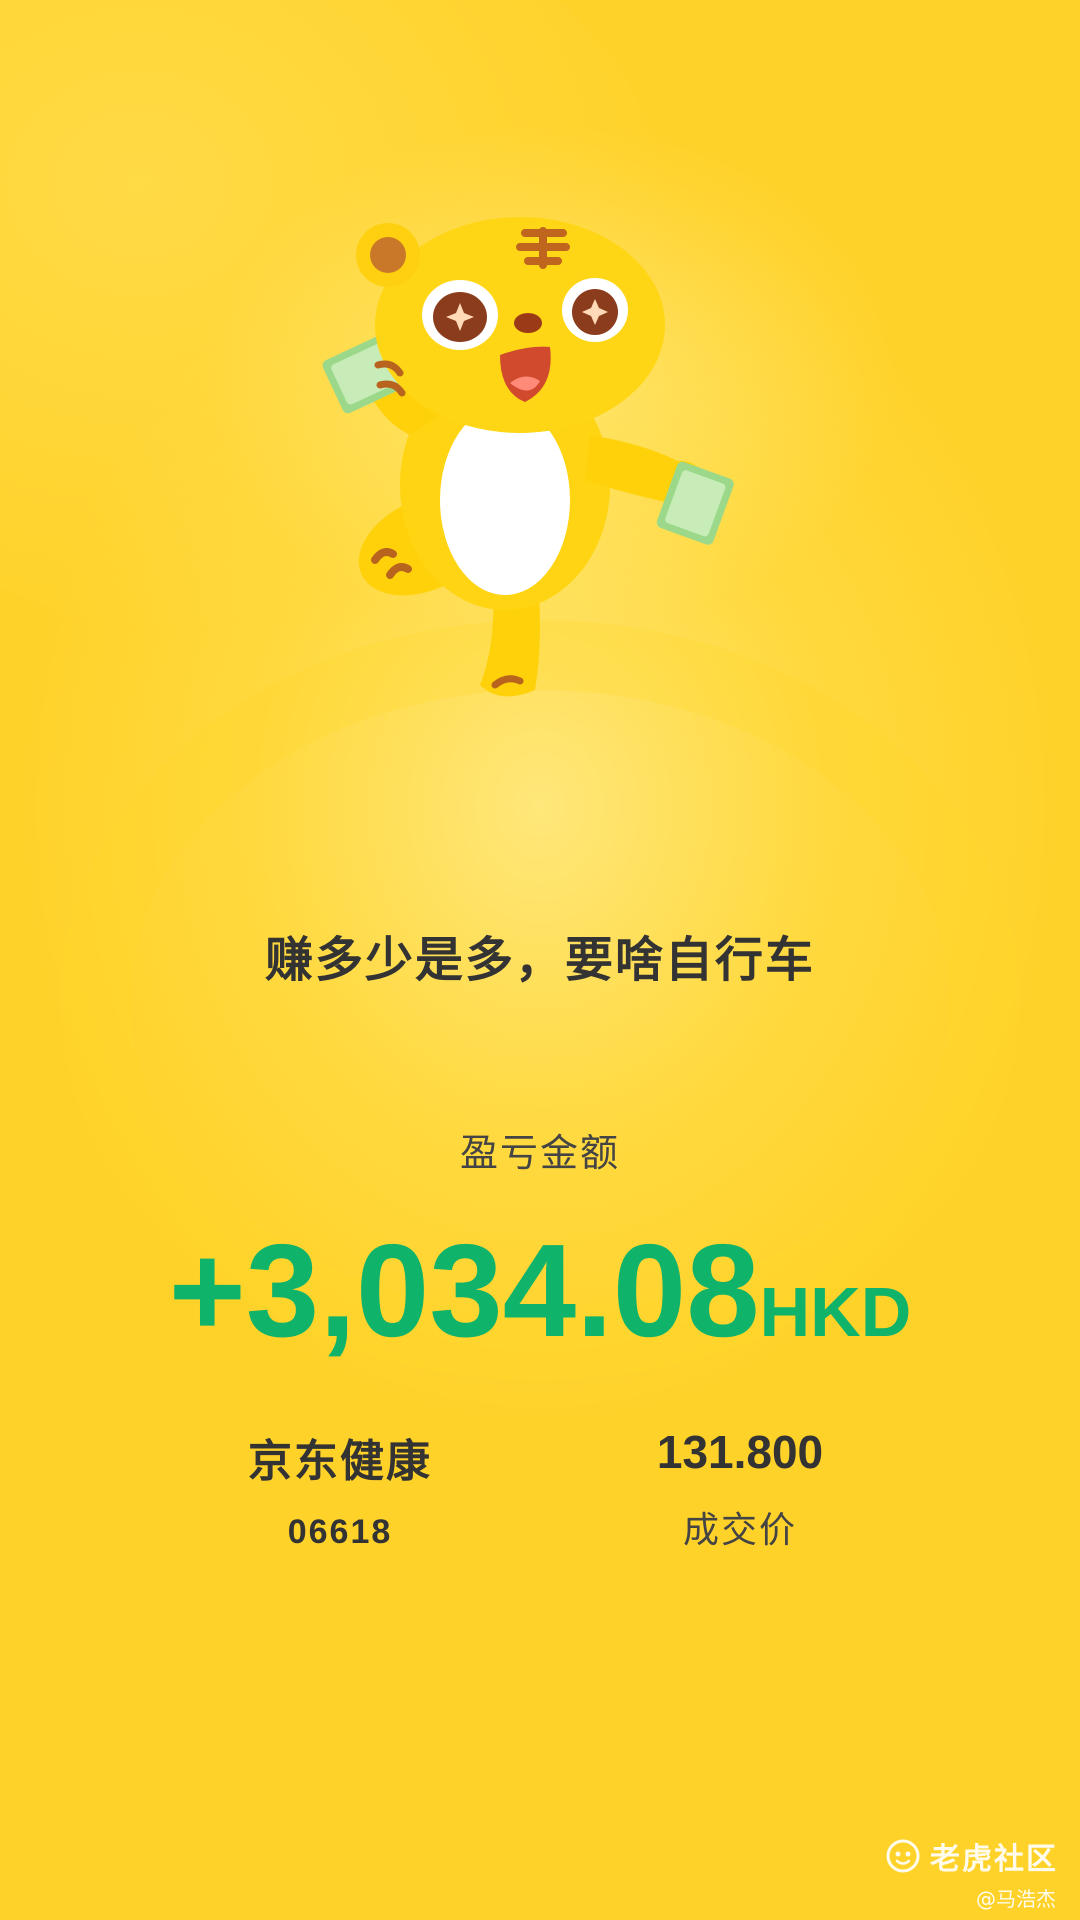 The image size is (1080, 1920). What do you see at coordinates (340, 1488) in the screenshot?
I see `stock-info: 京东健康 06618` at bounding box center [340, 1488].